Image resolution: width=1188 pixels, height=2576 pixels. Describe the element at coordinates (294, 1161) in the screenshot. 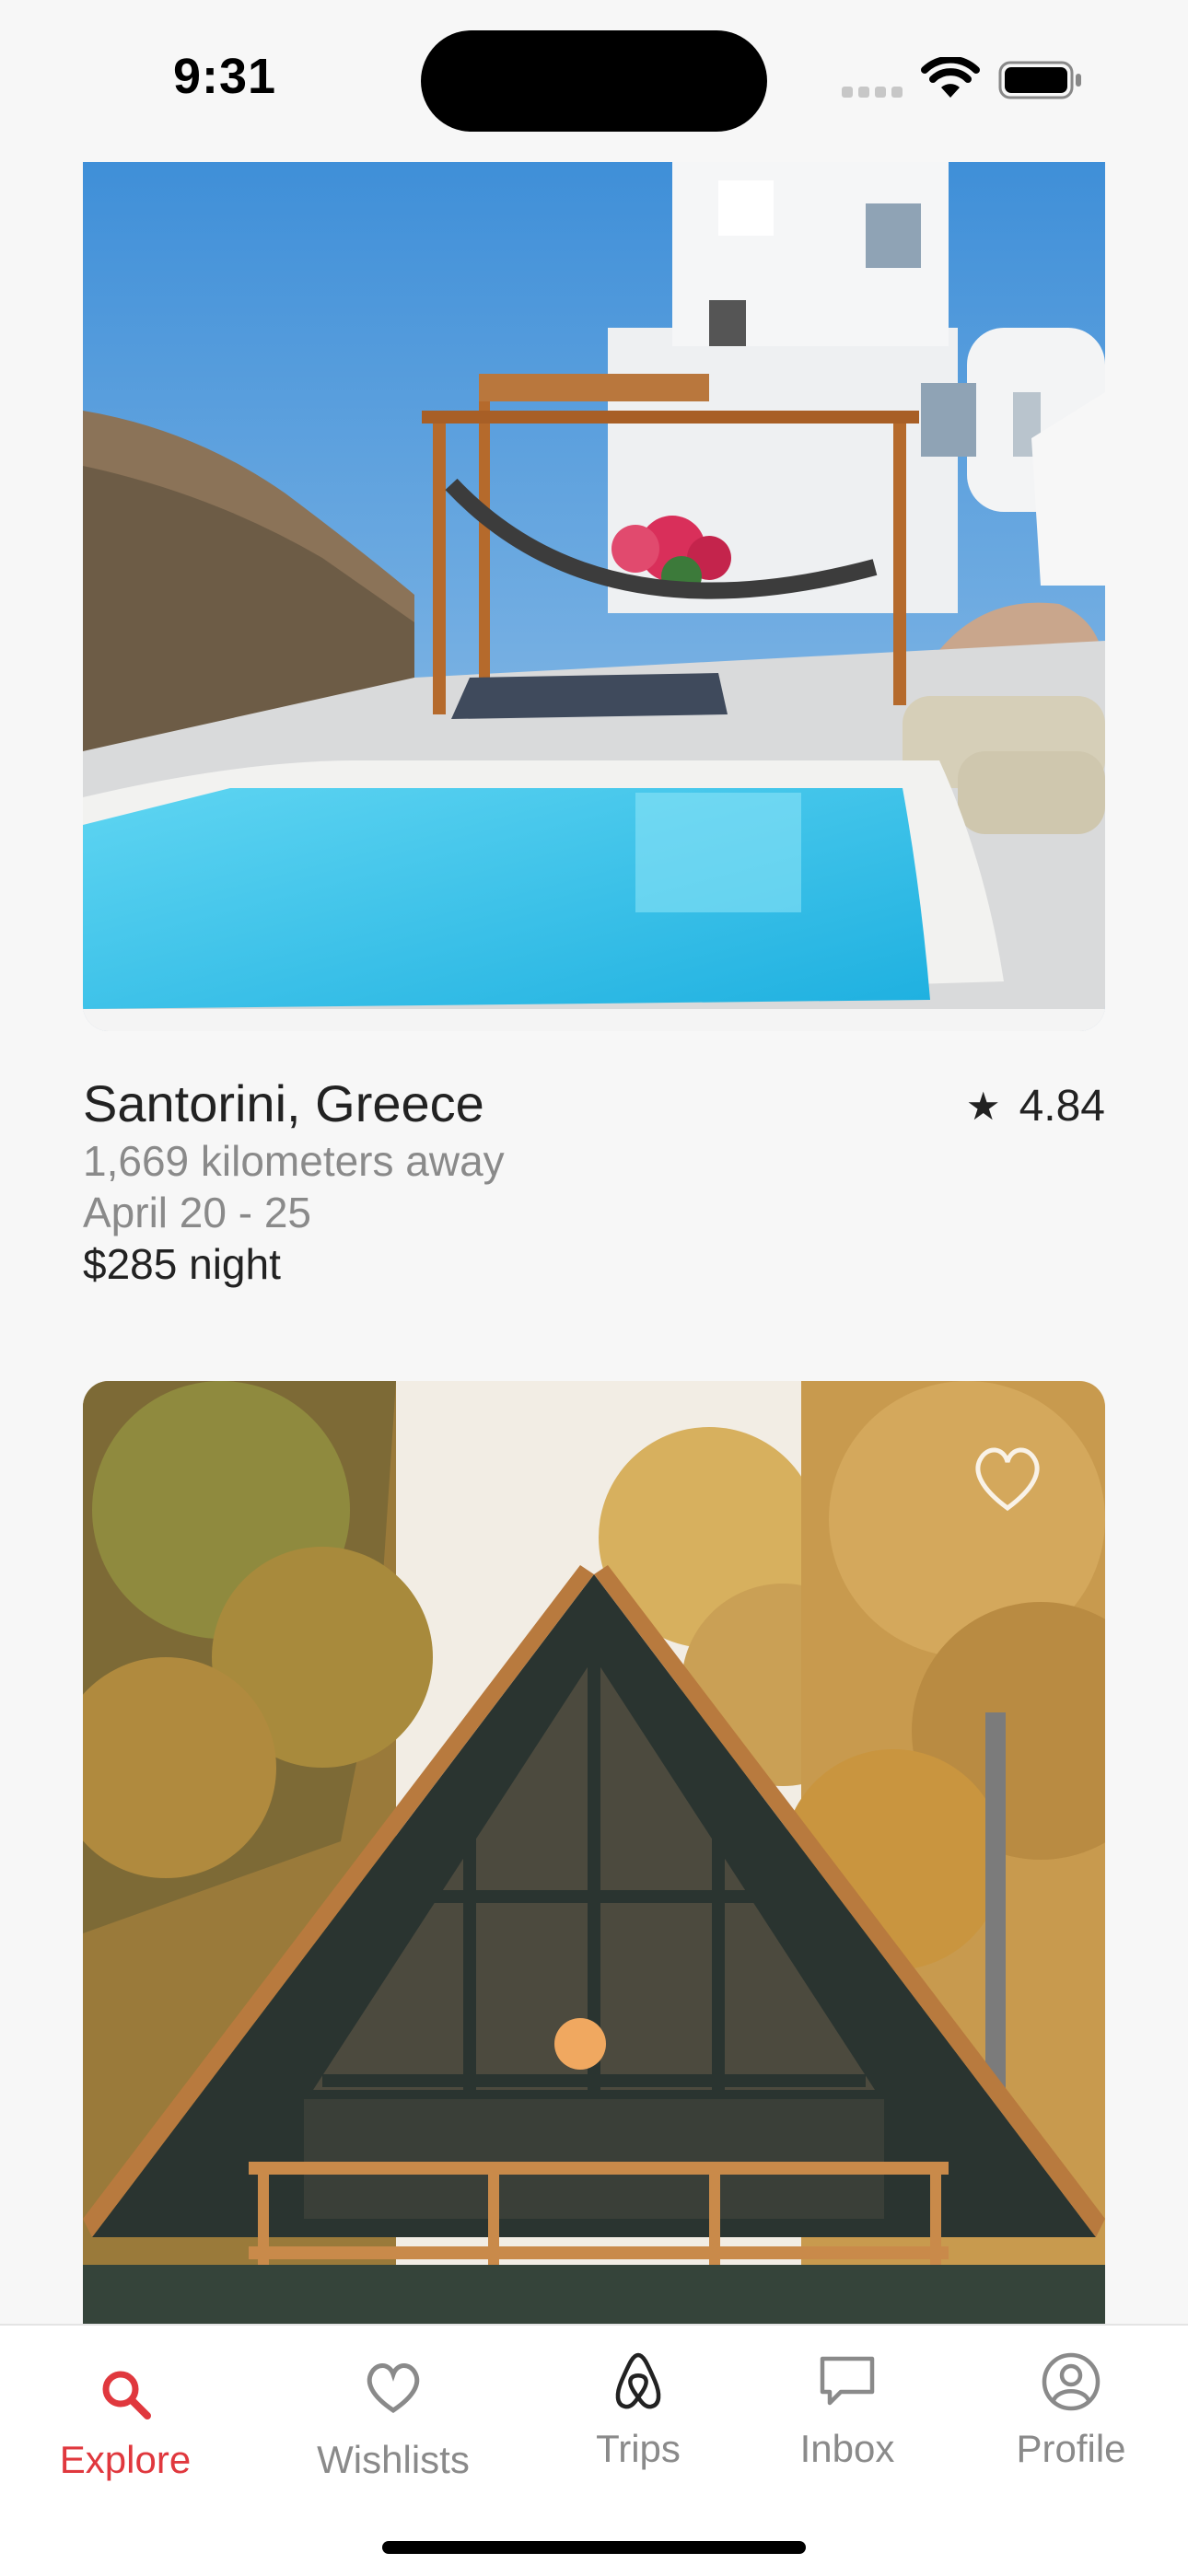

I see `listing-distance: 1,669 kilometers away` at that location.